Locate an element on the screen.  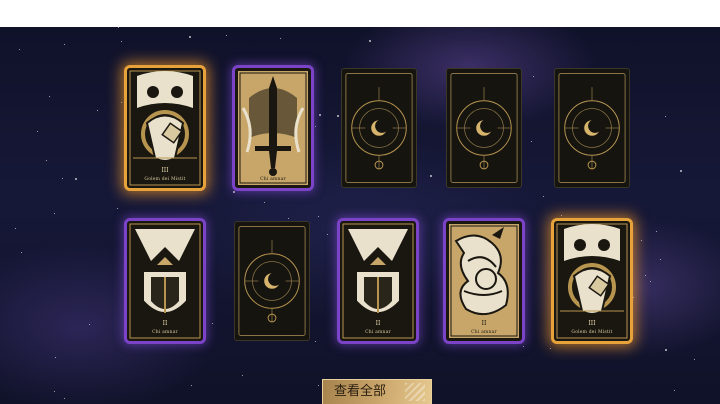
card-r1c5-back is located at coordinates (592, 128).